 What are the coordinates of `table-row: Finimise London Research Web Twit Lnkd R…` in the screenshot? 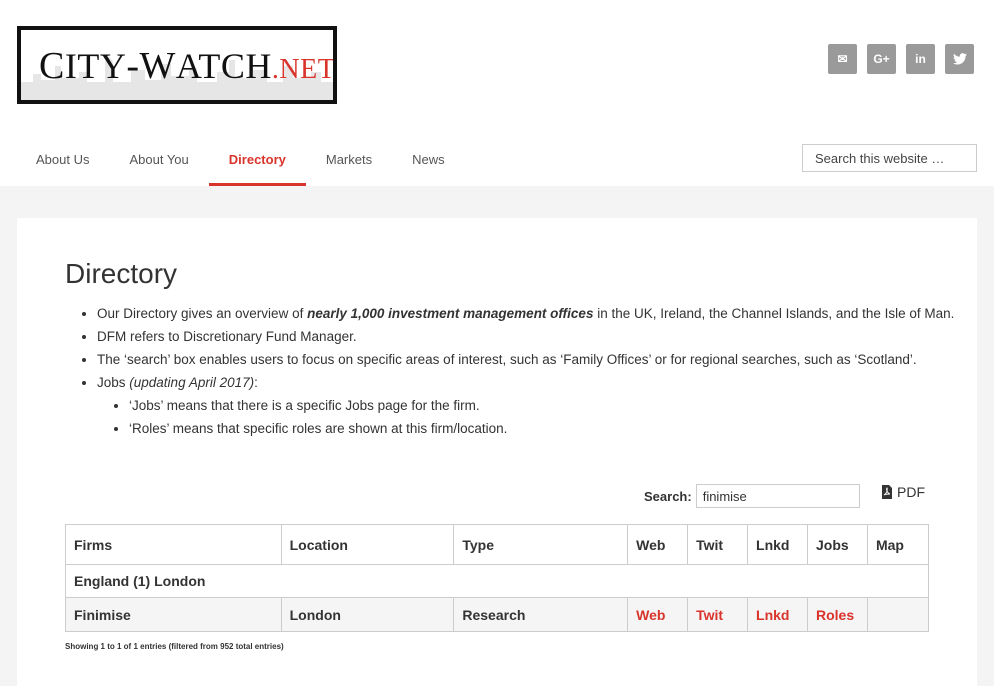 It's located at (497, 614).